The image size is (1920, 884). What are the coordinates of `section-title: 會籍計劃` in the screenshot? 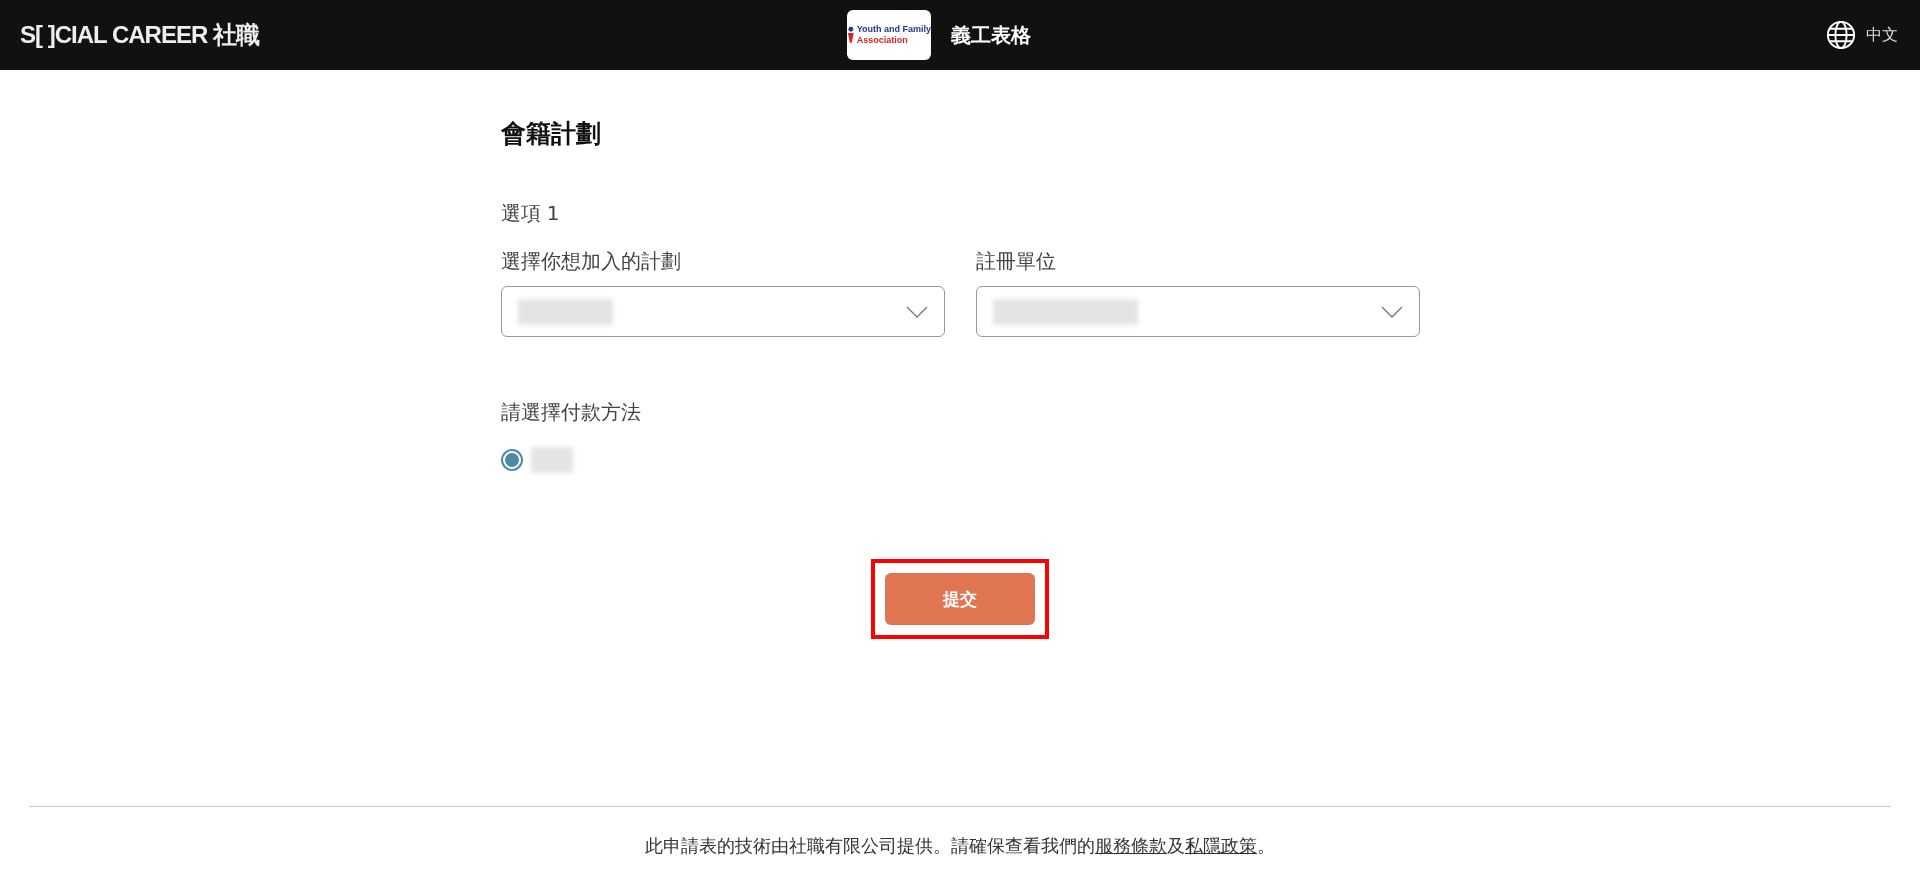 It's located at (551, 134).